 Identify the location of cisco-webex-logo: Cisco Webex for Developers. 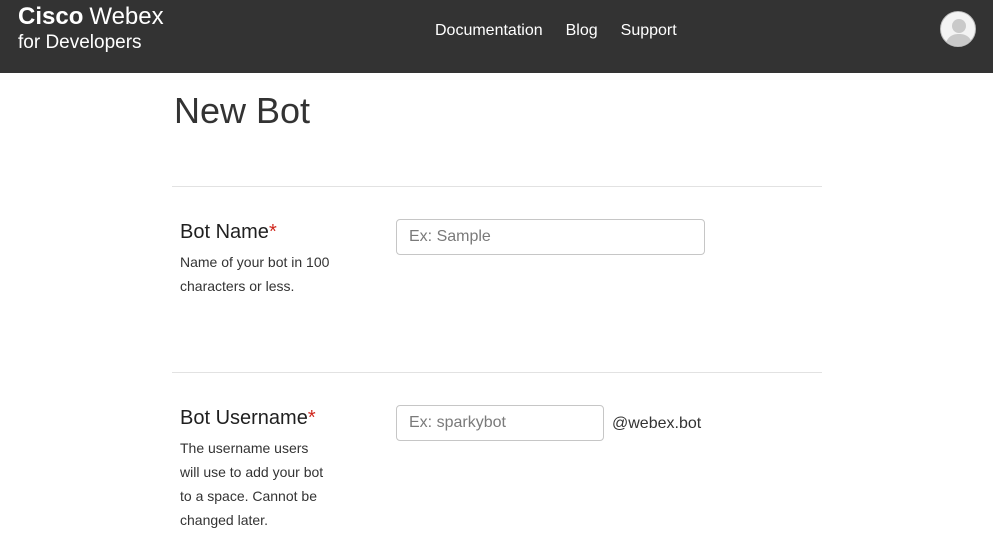
(91, 29).